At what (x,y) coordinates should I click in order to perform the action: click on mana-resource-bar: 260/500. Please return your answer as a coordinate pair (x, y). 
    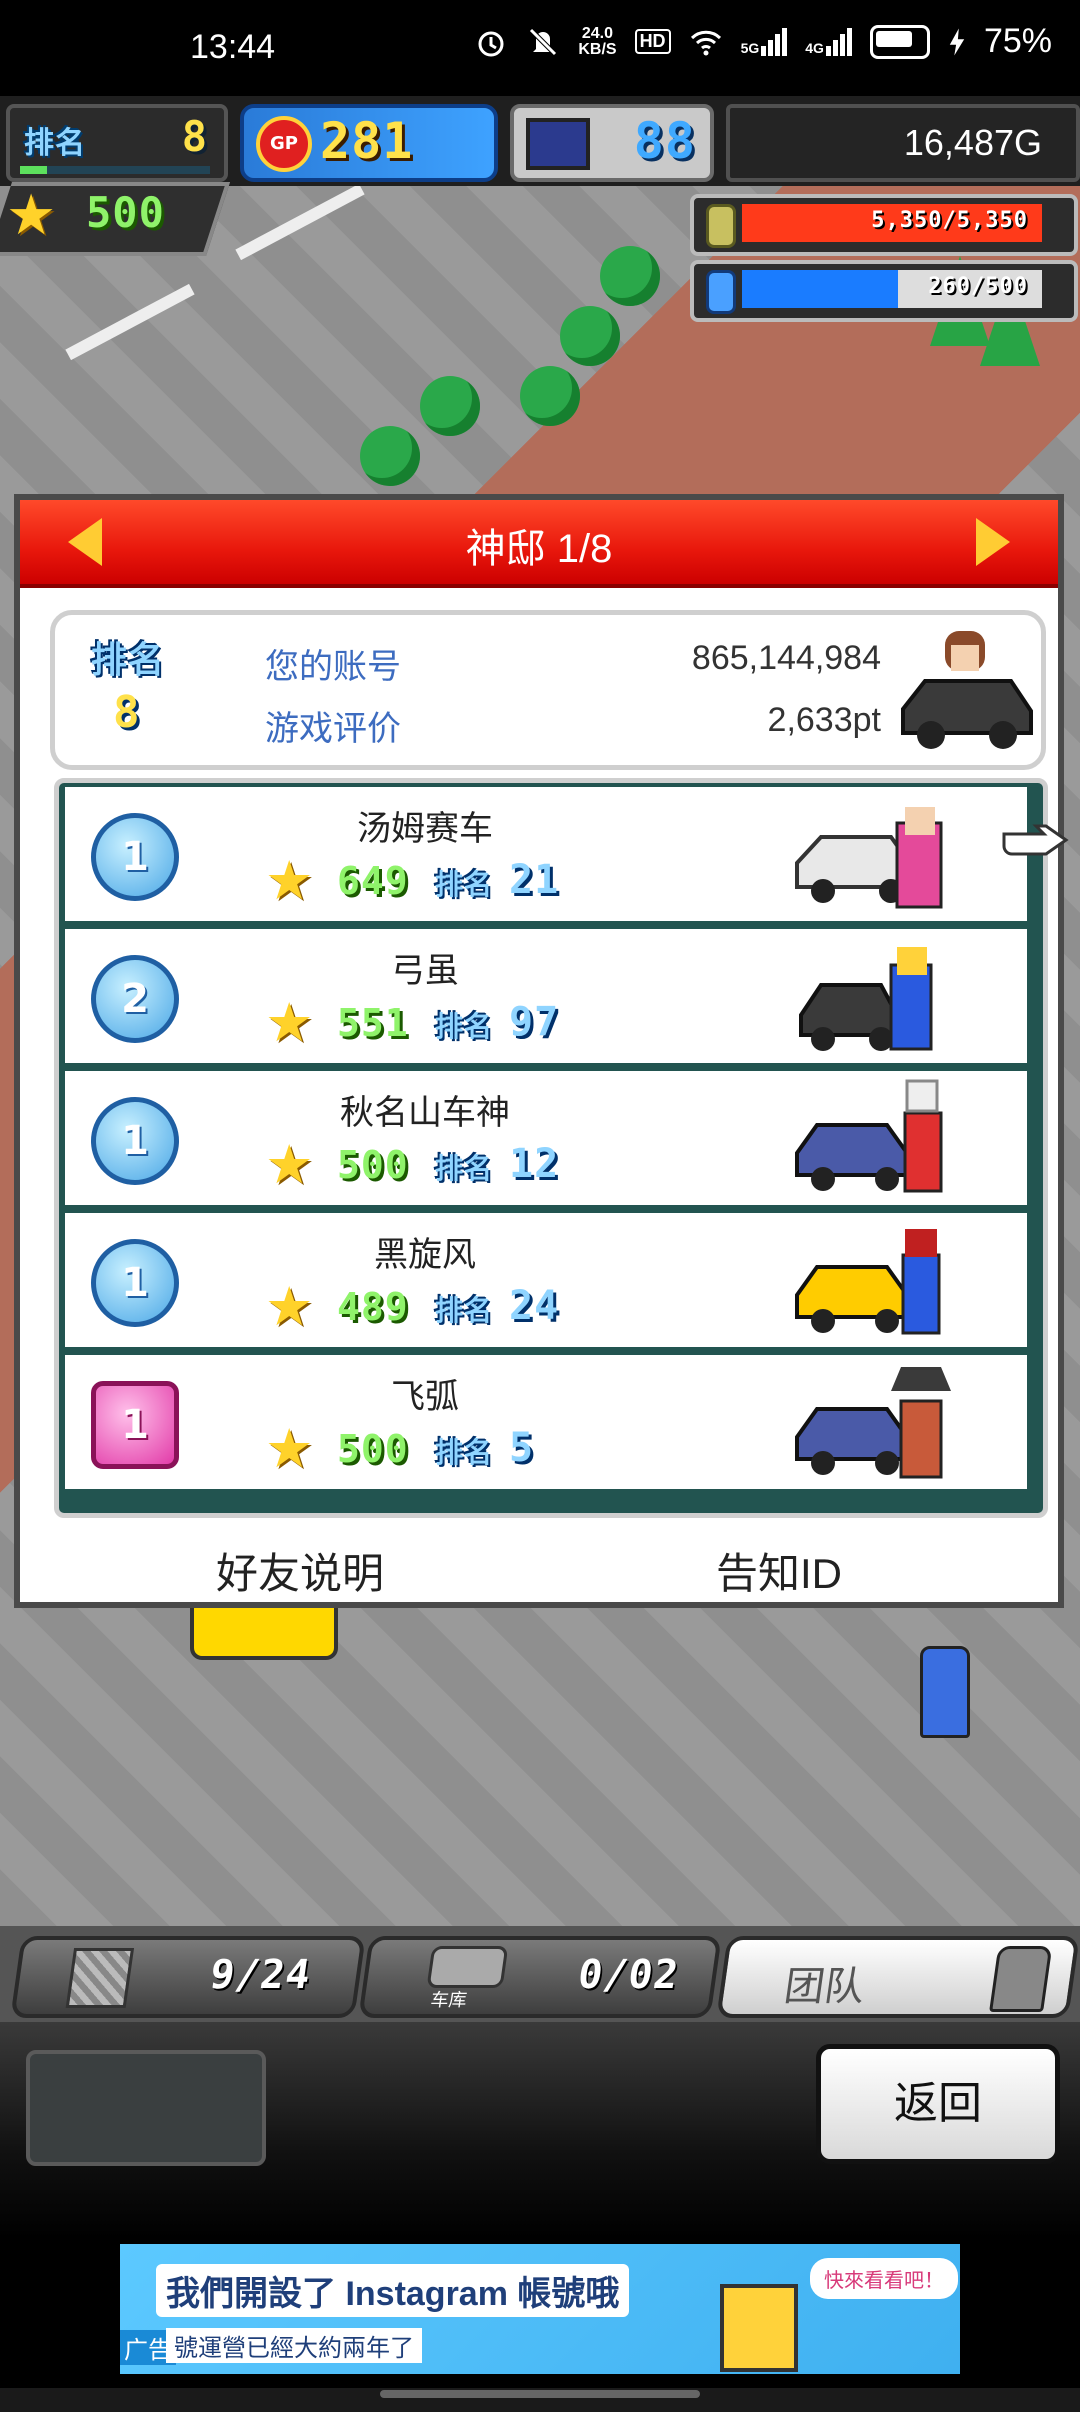
    Looking at the image, I should click on (884, 291).